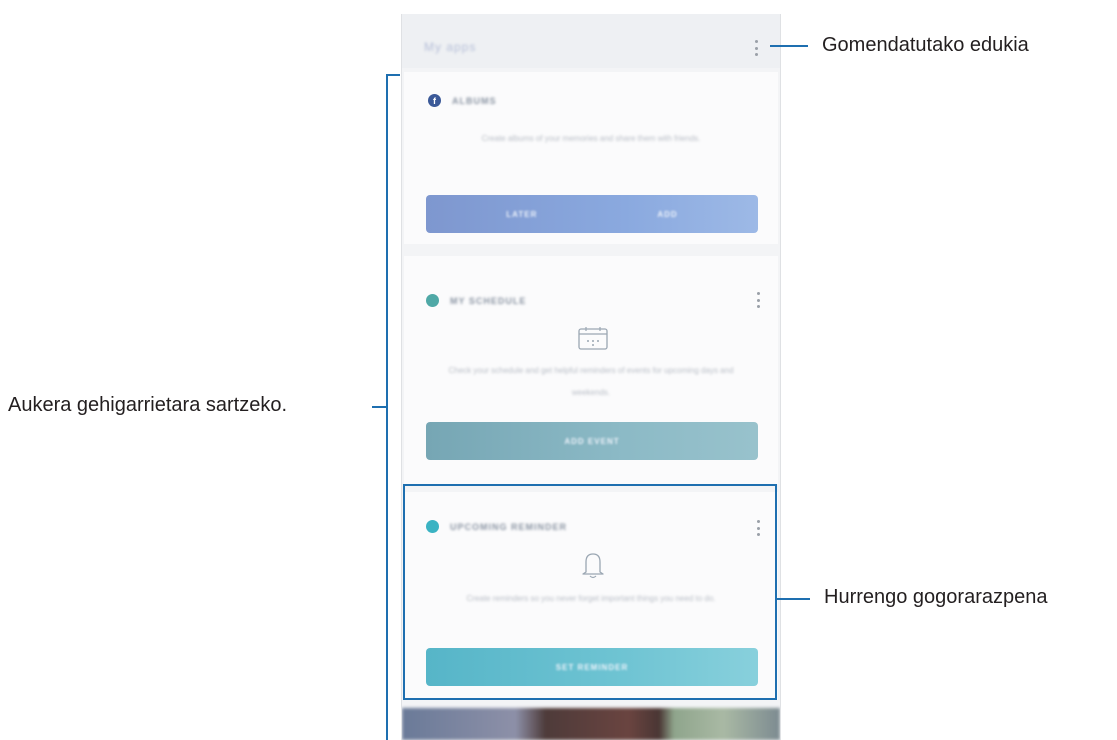 This screenshot has height=740, width=1117. What do you see at coordinates (936, 597) in the screenshot?
I see `callout-label-reminder: Hurrengo gogorarazpena` at bounding box center [936, 597].